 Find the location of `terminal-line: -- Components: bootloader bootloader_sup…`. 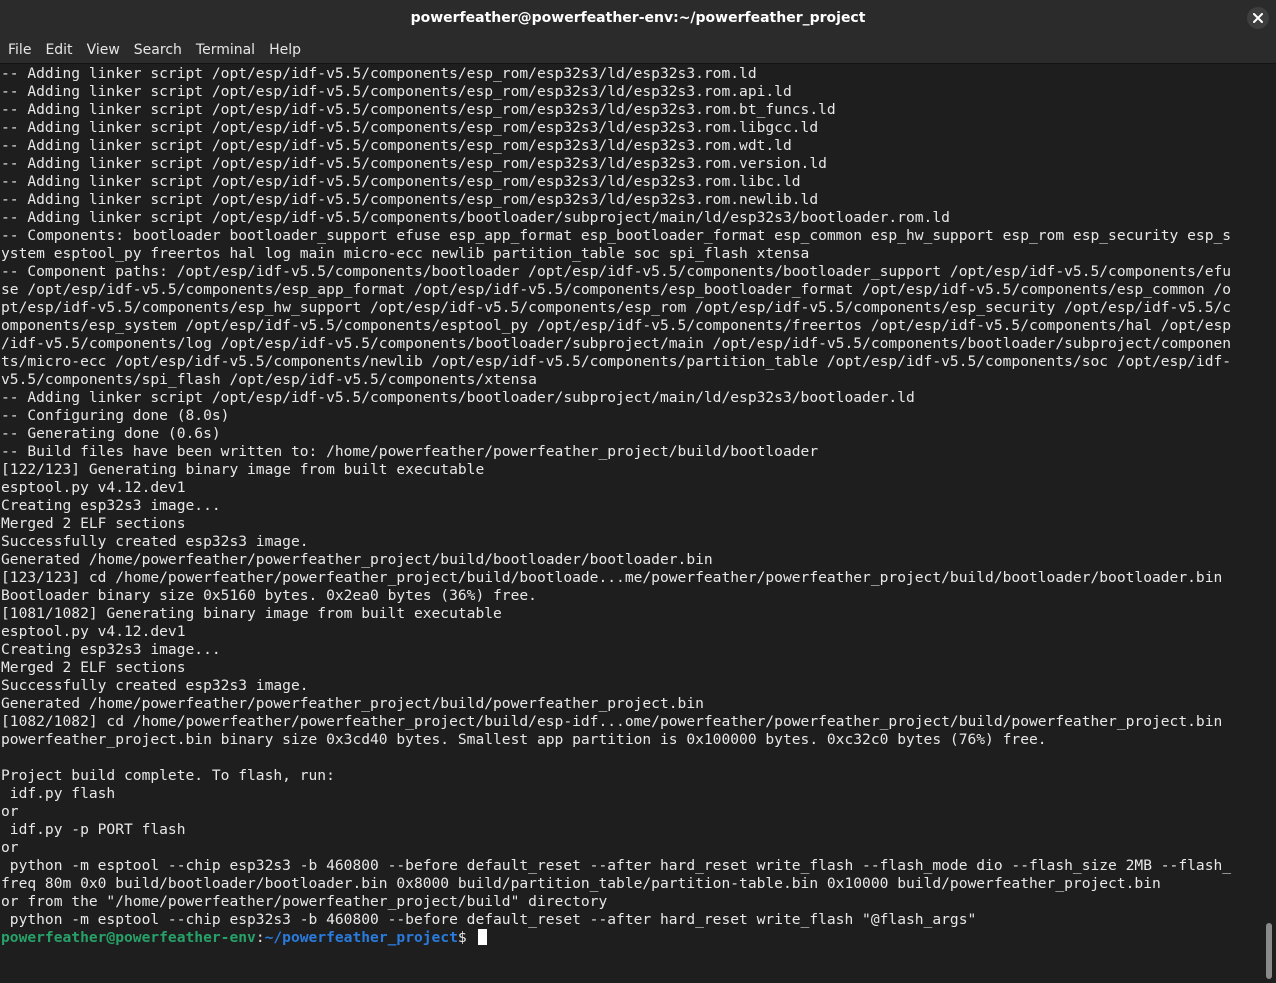

terminal-line: -- Components: bootloader bootloader_sup… is located at coordinates (616, 235).